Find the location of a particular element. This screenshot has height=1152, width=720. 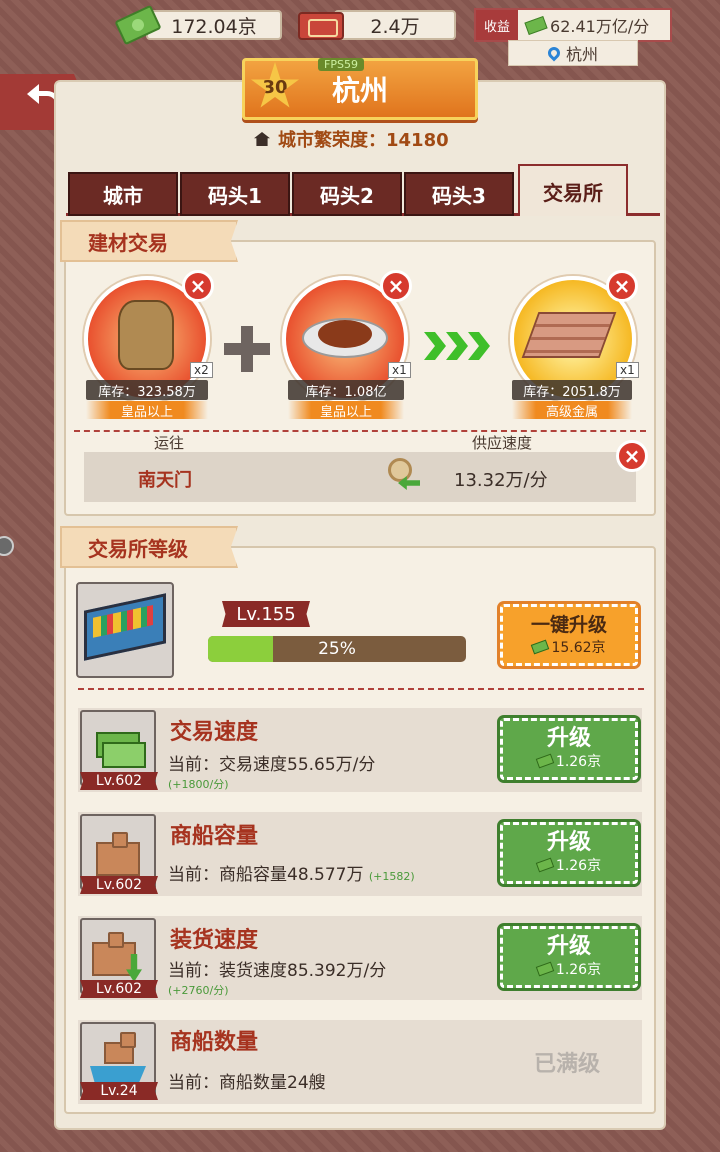

tab-dock-2: 码头2 is located at coordinates (347, 194).